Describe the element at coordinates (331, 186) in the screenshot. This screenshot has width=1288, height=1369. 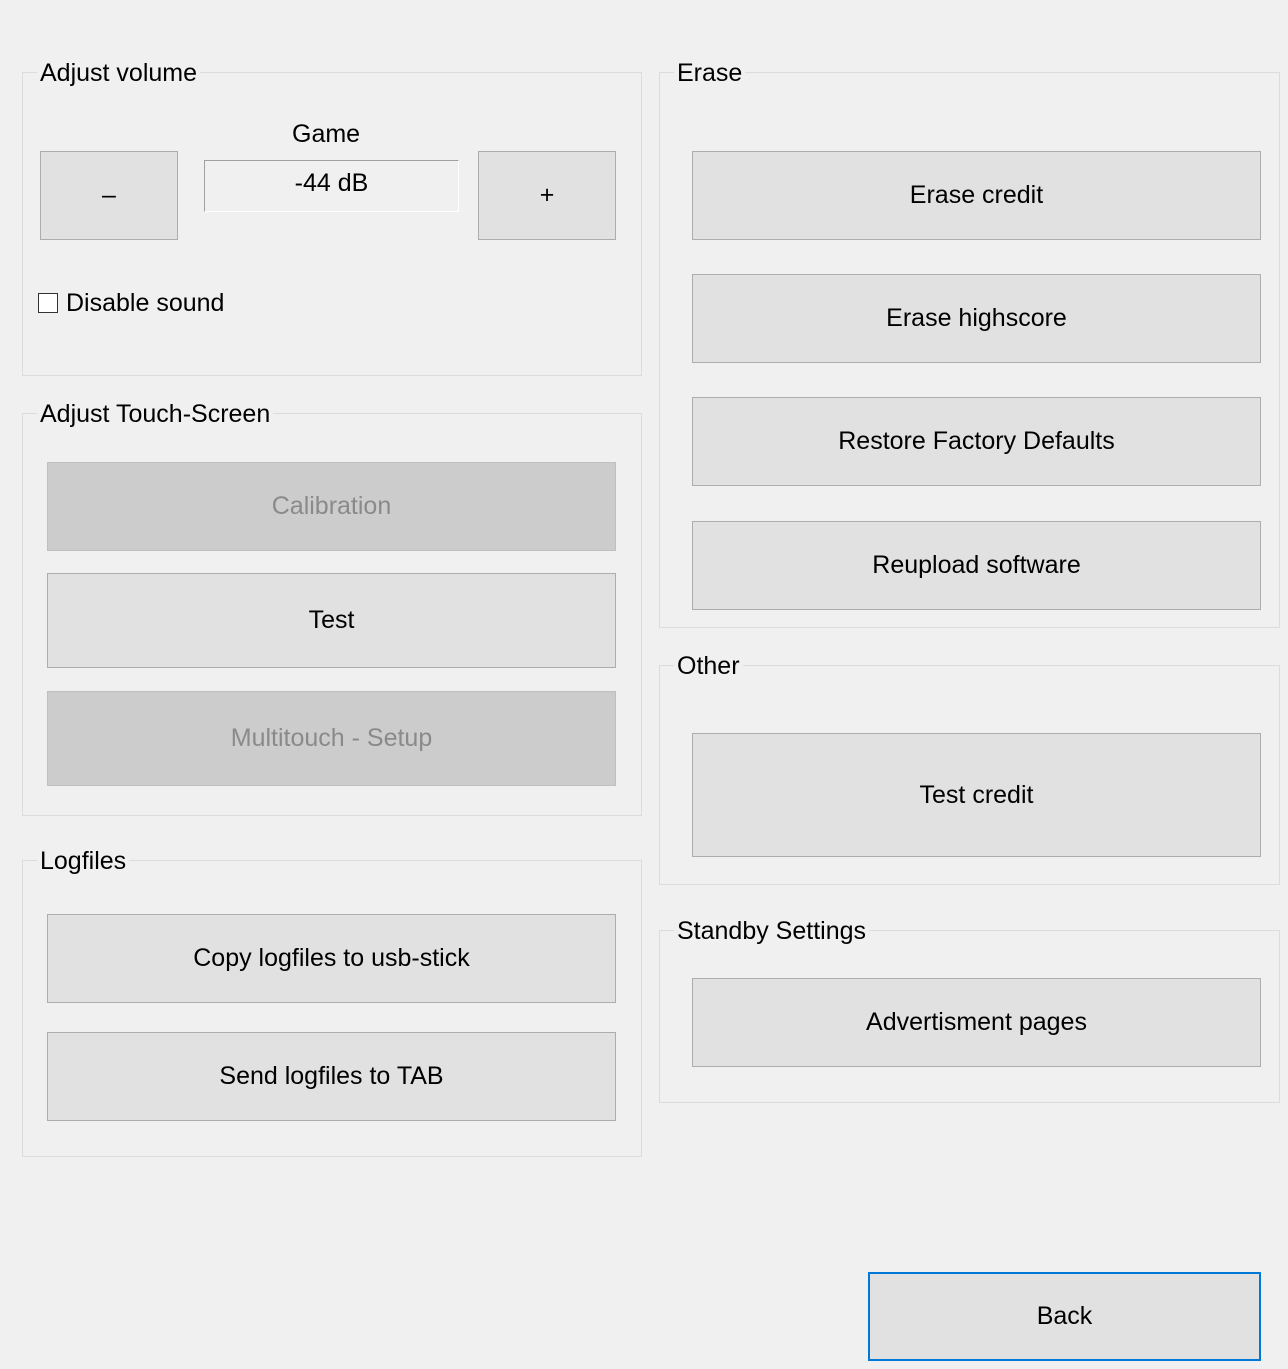
I see `volume-level-display: -44 dB` at that location.